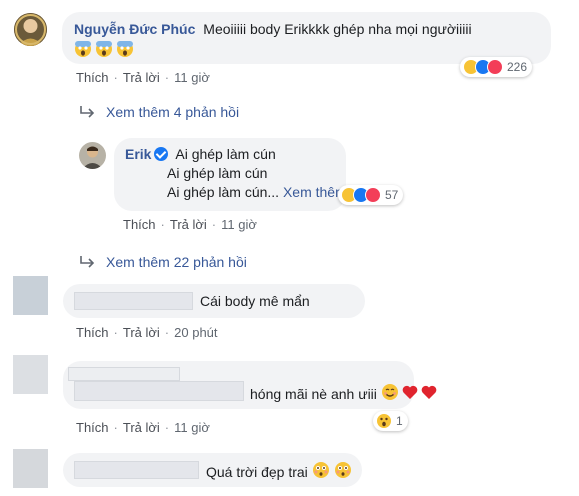 This screenshot has height=496, width=579. I want to click on comment-bubble-2: Cái body mê mẩn, so click(214, 301).